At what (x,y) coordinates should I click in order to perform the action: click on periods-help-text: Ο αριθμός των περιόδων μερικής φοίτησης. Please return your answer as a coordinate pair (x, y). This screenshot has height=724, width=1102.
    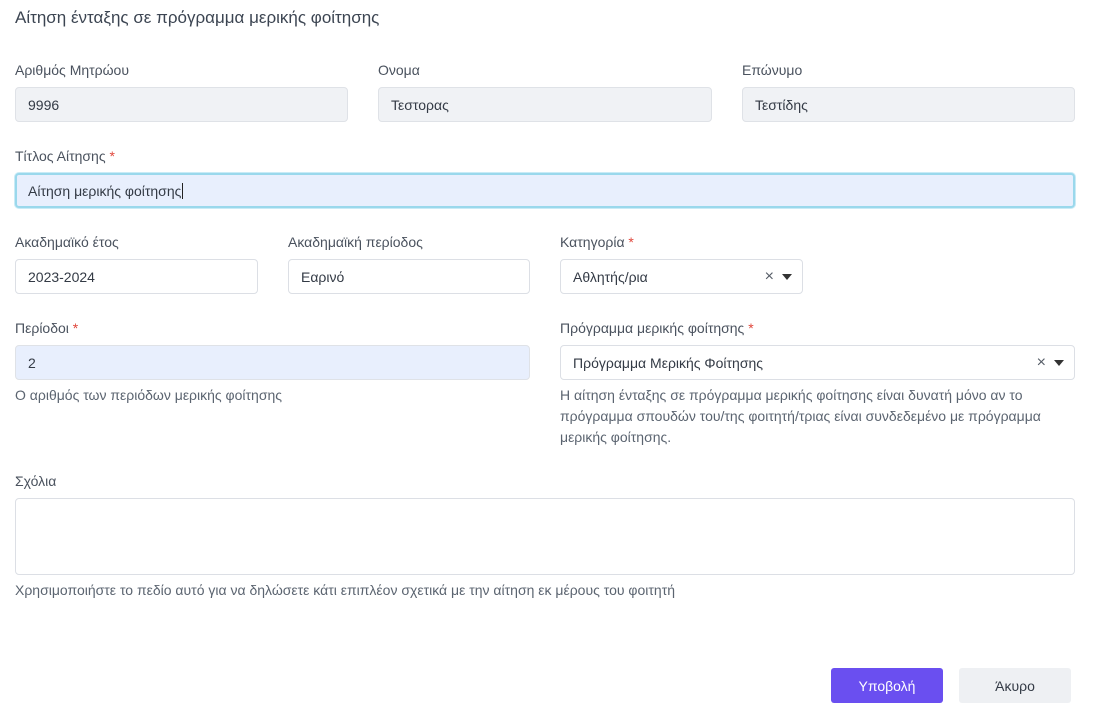
    Looking at the image, I should click on (149, 395).